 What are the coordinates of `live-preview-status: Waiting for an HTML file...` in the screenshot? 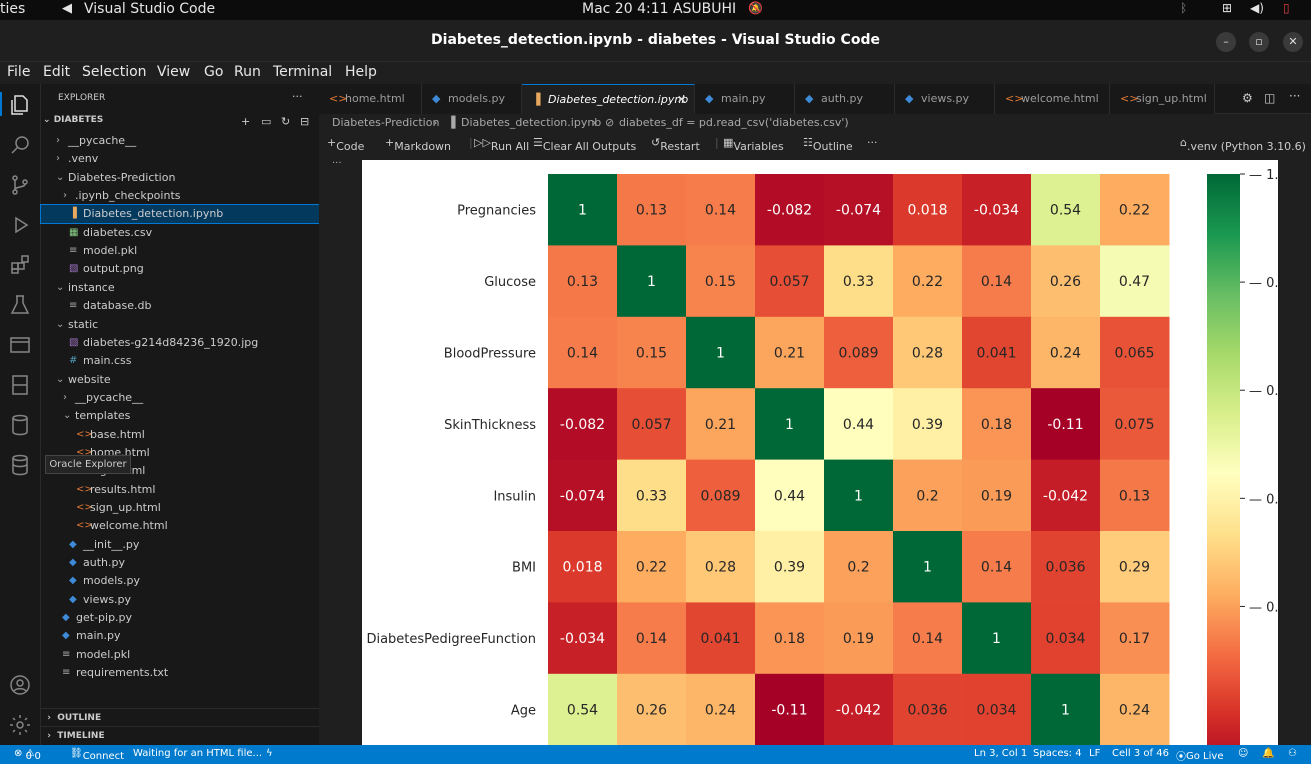 It's located at (197, 753).